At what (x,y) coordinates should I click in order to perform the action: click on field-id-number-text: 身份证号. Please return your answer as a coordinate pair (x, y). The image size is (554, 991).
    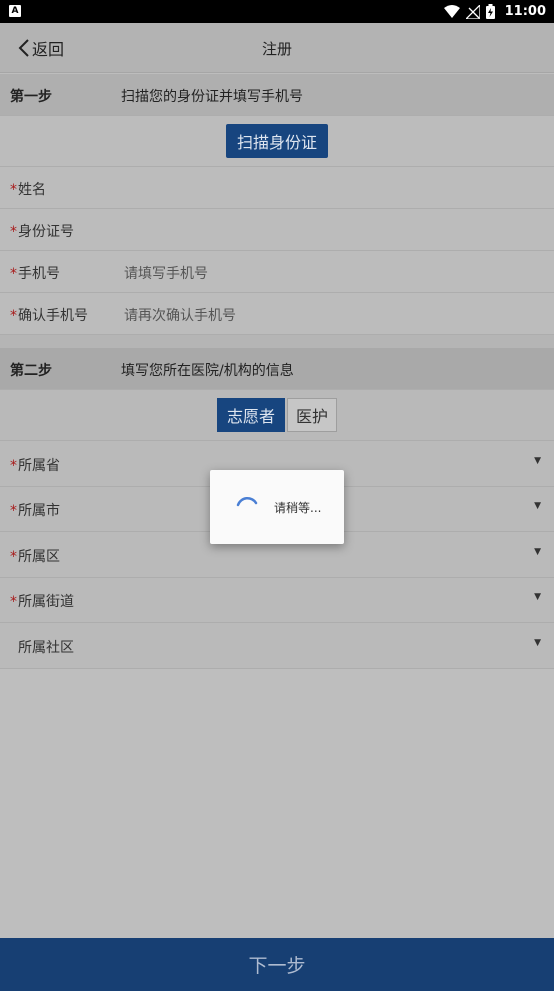
    Looking at the image, I should click on (46, 232).